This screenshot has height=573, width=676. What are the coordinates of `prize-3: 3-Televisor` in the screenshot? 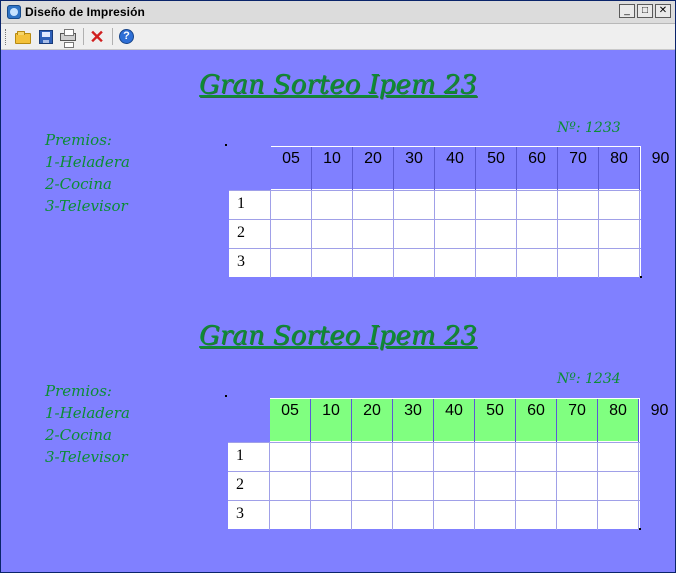 It's located at (86, 457).